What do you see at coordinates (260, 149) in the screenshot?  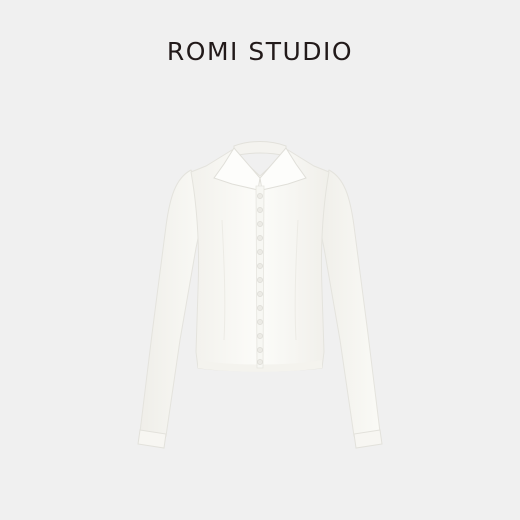 I see `back-collar` at bounding box center [260, 149].